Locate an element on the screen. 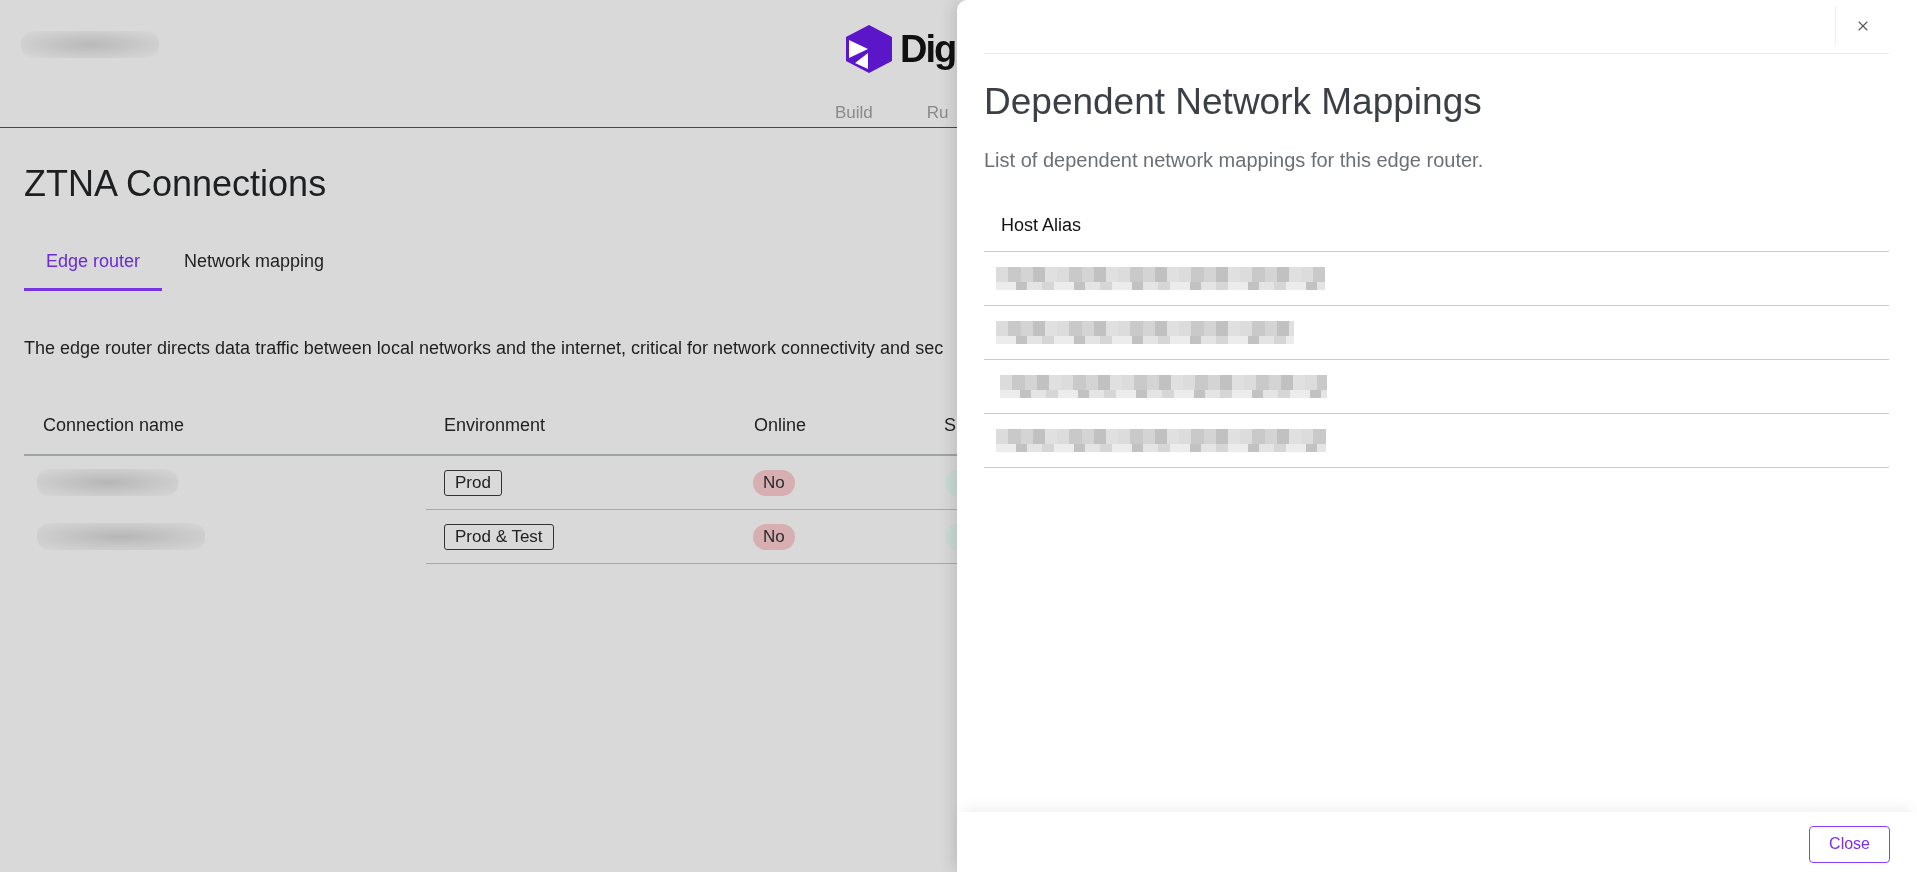 This screenshot has width=1917, height=872. environment-tag: Prod is located at coordinates (473, 482).